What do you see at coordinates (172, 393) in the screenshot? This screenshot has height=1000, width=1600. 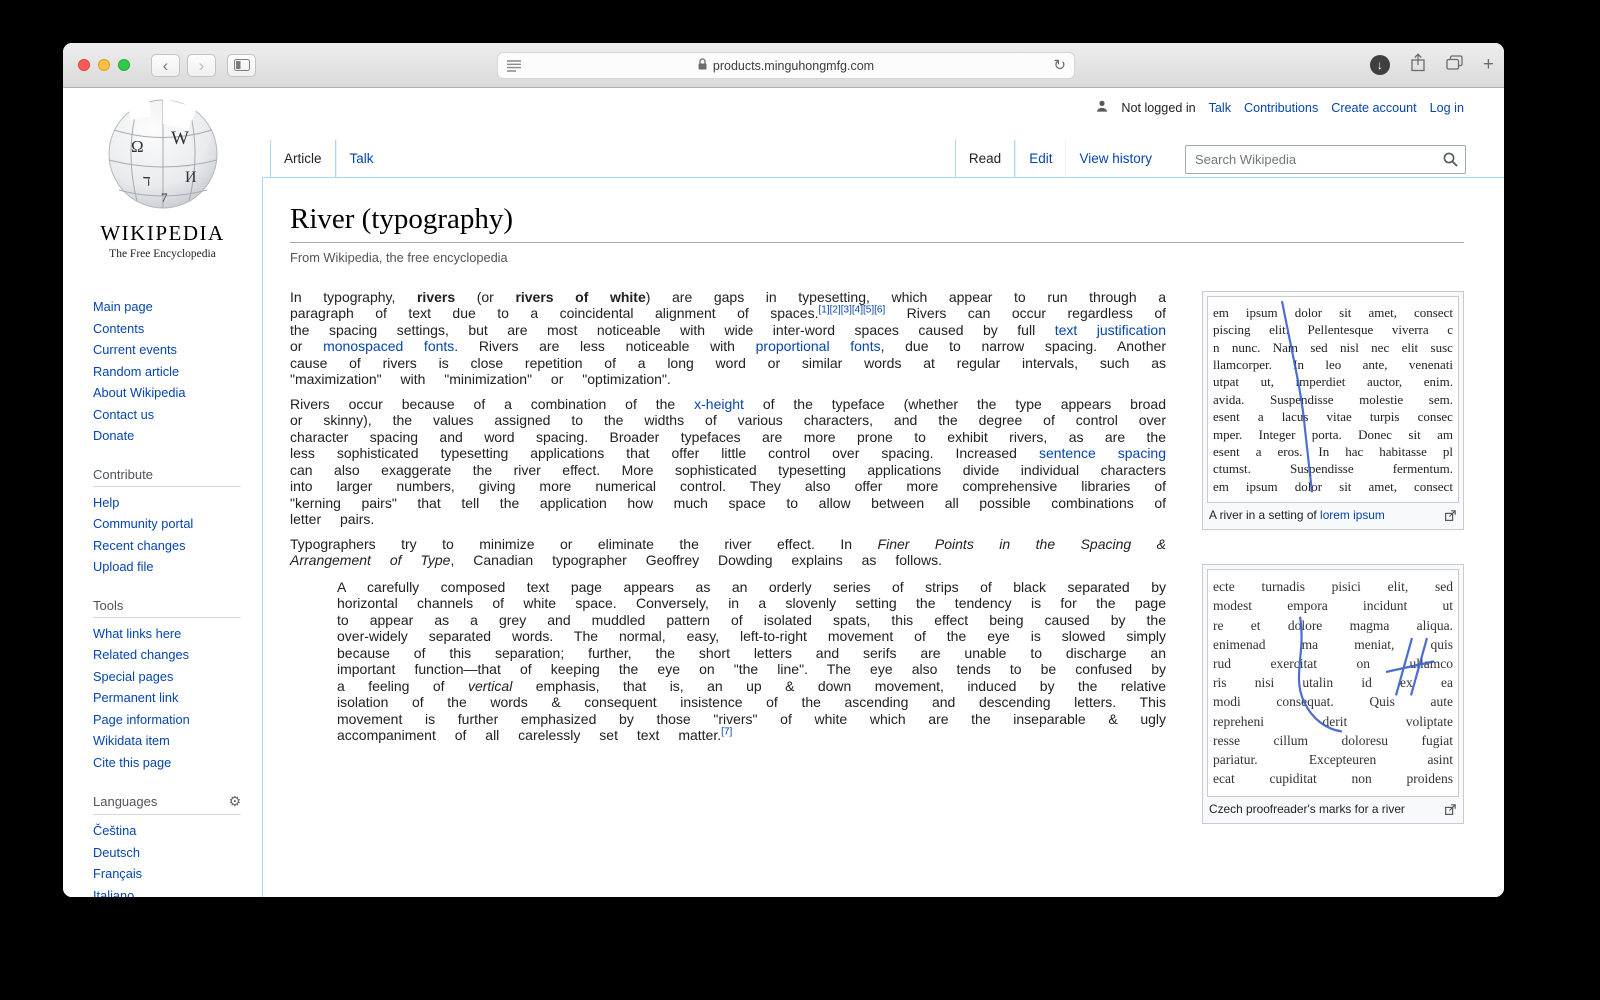 I see `sidebar-item-about-wikipedia: About Wikipedia` at bounding box center [172, 393].